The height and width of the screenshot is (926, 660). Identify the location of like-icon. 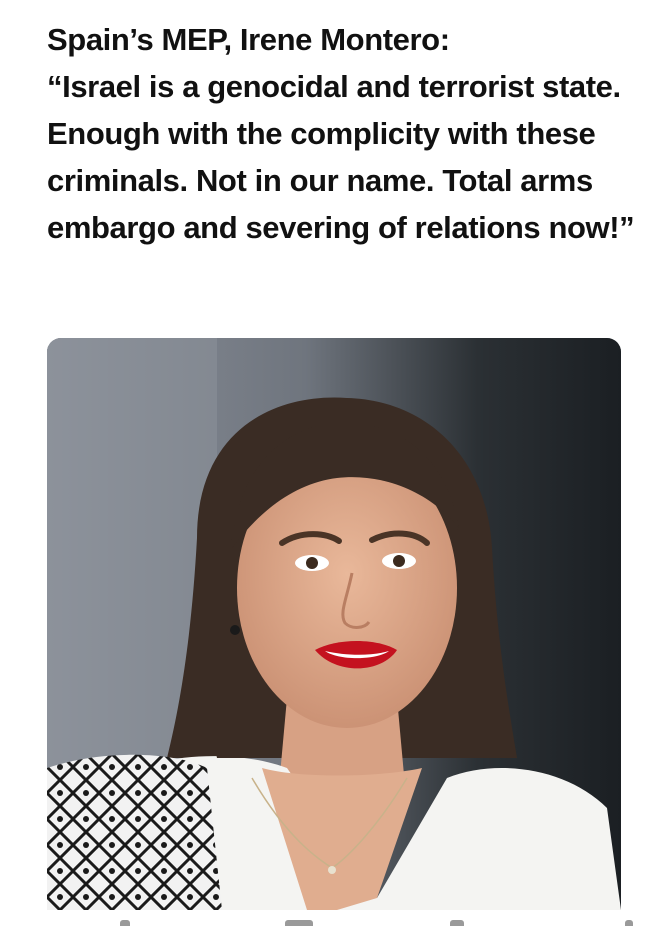
(457, 923).